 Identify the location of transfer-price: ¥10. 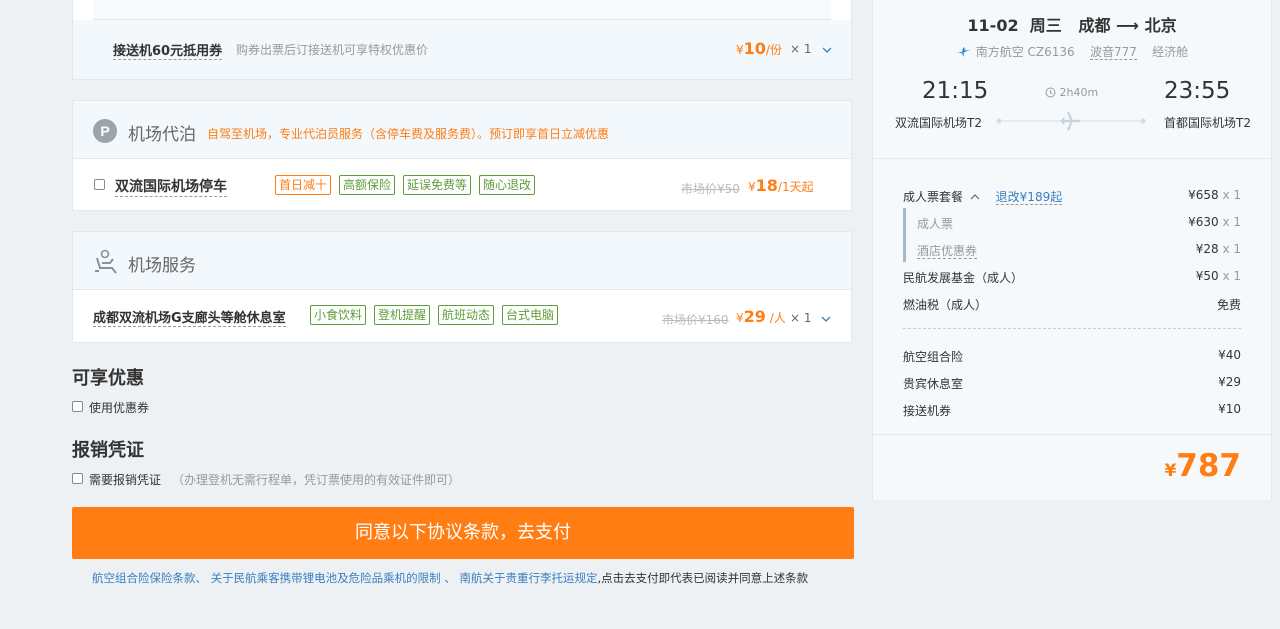
(1229, 409).